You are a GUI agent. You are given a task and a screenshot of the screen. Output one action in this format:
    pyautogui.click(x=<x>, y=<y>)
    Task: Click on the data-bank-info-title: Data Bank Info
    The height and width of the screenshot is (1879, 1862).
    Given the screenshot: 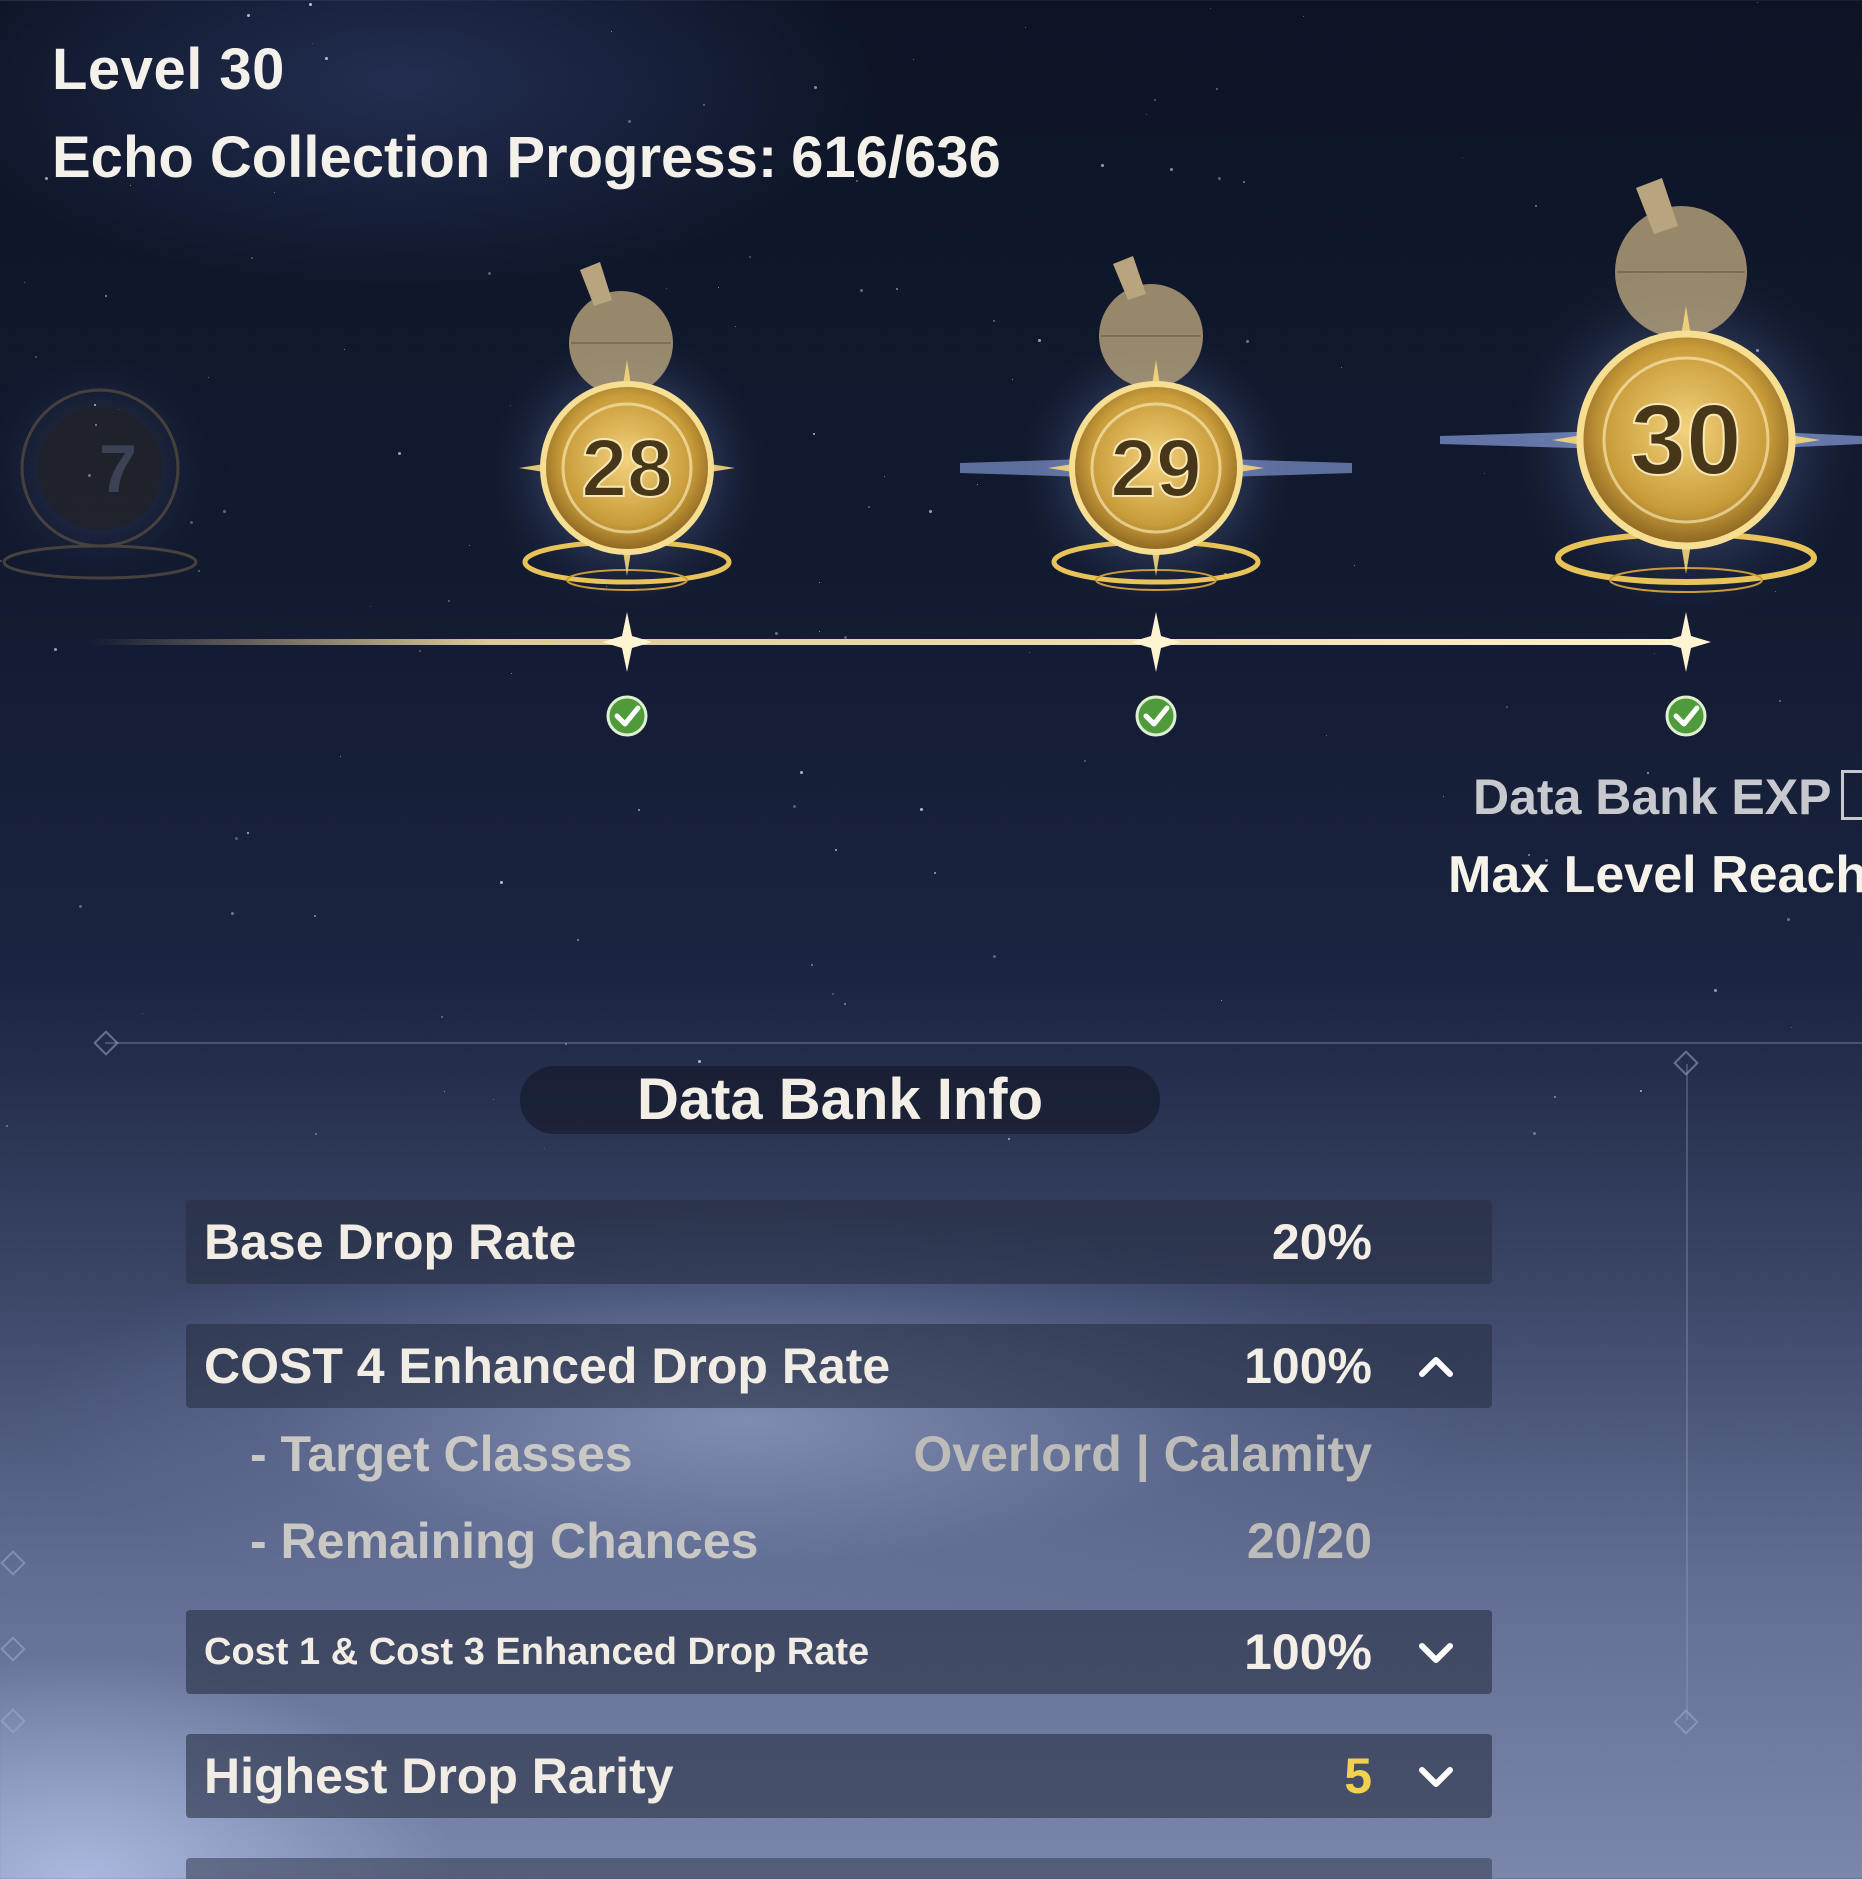 What is the action you would take?
    pyautogui.click(x=840, y=1100)
    